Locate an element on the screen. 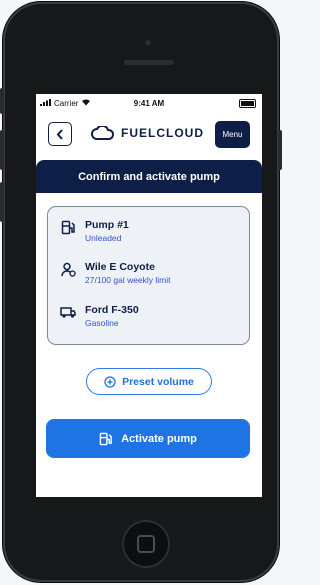 This screenshot has height=585, width=320. vehicle-name: Ford F-350 is located at coordinates (112, 310).